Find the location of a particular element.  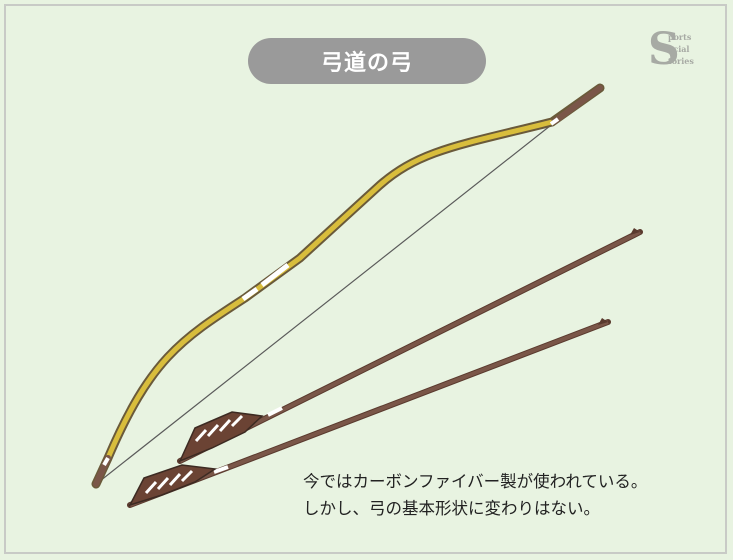

lower-arrow-fletching is located at coordinates (173, 485).